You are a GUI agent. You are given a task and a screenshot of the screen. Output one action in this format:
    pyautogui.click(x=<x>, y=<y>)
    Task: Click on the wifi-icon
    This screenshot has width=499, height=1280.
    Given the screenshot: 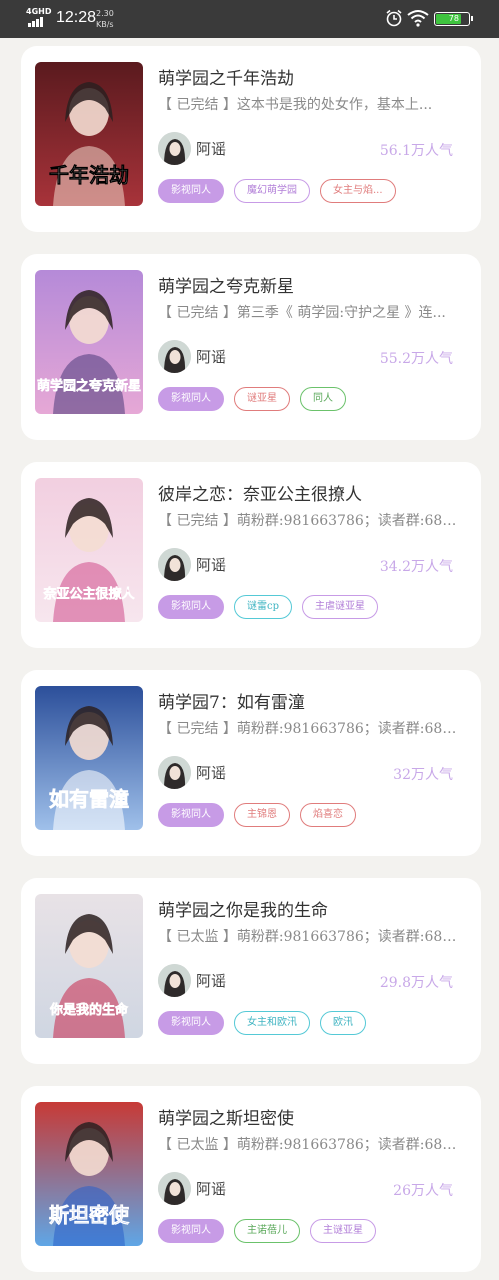 What is the action you would take?
    pyautogui.click(x=418, y=18)
    